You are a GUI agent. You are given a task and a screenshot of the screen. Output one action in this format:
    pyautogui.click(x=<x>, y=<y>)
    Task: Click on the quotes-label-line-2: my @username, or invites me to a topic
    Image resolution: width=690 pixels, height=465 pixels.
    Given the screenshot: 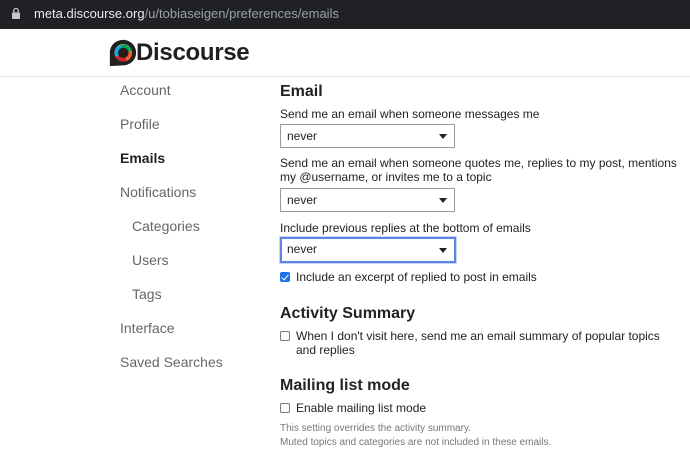 What is the action you would take?
    pyautogui.click(x=386, y=177)
    